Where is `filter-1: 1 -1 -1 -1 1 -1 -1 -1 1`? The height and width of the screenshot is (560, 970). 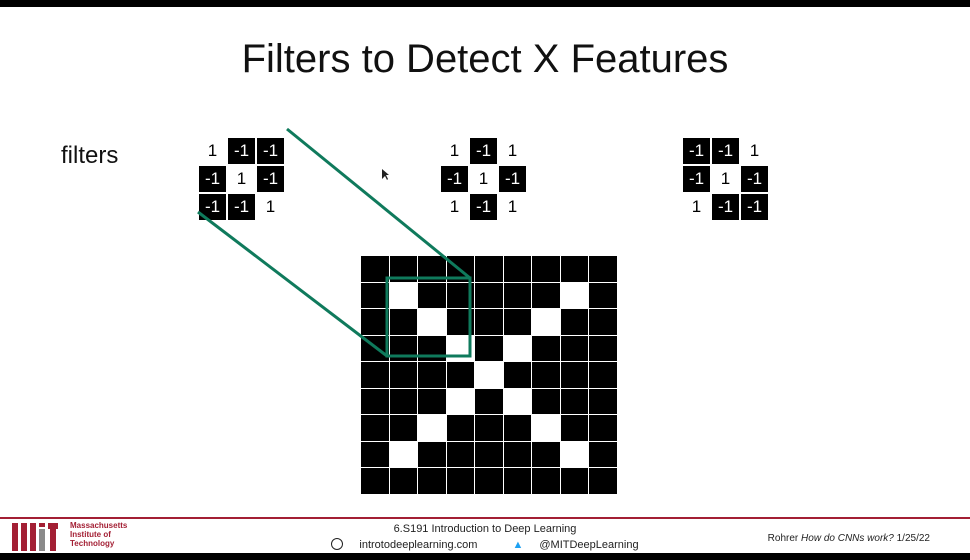 filter-1: 1 -1 -1 -1 1 -1 -1 -1 1 is located at coordinates (241, 179).